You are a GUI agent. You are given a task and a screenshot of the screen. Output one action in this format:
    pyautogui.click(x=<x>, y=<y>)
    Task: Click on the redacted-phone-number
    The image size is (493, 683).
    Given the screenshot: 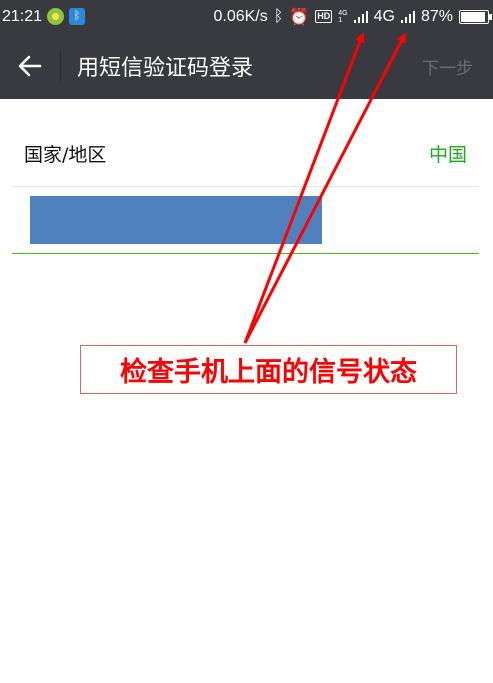 What is the action you would take?
    pyautogui.click(x=176, y=220)
    